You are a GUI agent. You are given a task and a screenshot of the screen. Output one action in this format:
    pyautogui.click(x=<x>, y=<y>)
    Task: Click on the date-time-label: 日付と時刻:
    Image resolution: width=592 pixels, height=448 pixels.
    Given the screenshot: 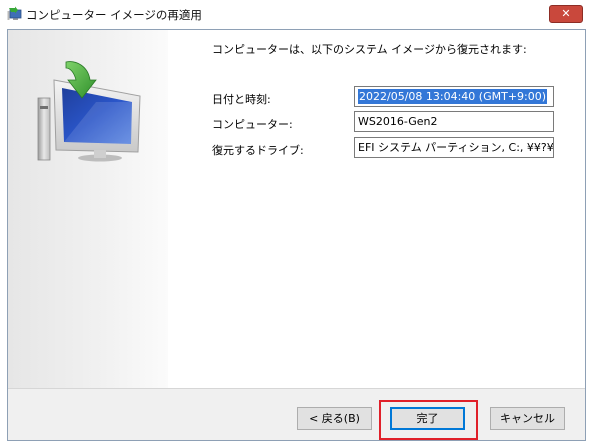 What is the action you would take?
    pyautogui.click(x=241, y=99)
    